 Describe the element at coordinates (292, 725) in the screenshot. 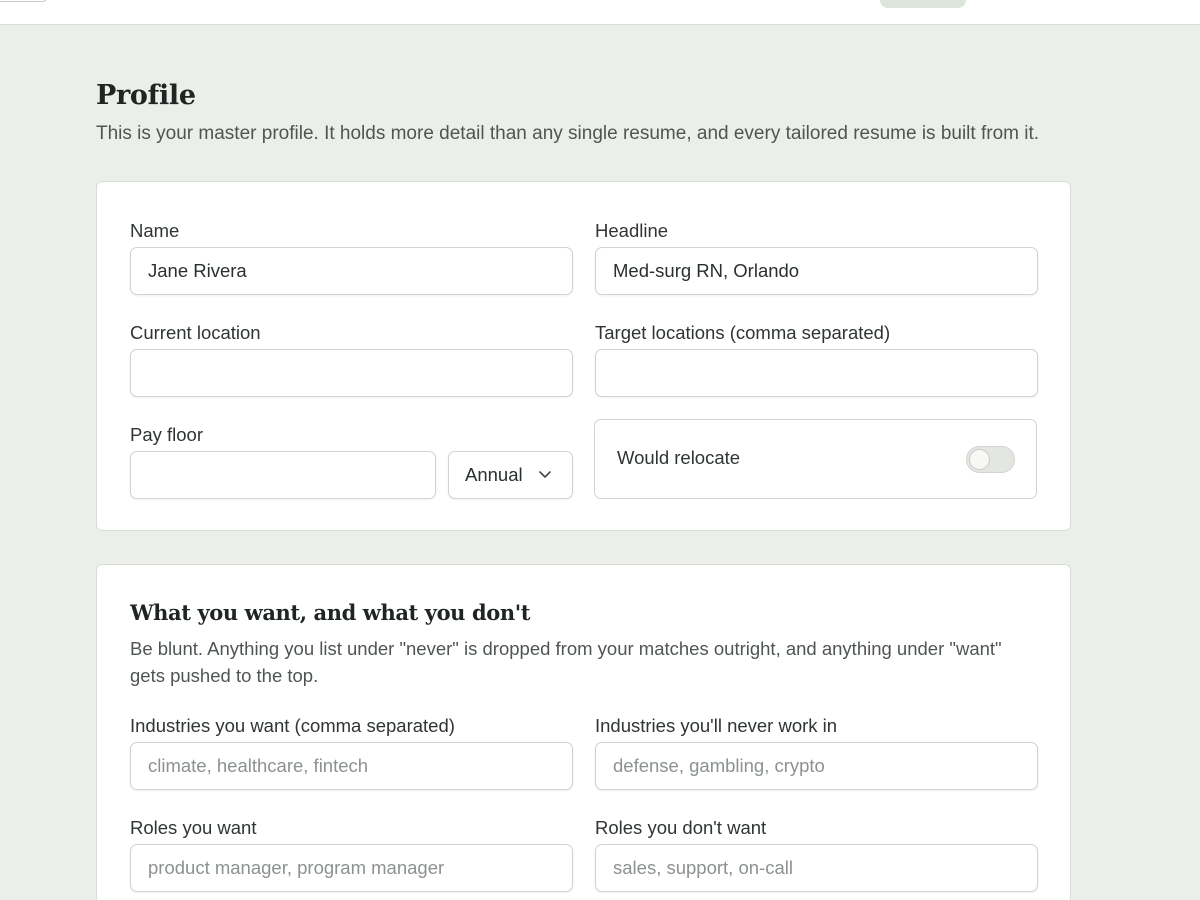

I see `industries-want-label: Industries you want (comma separated)` at that location.